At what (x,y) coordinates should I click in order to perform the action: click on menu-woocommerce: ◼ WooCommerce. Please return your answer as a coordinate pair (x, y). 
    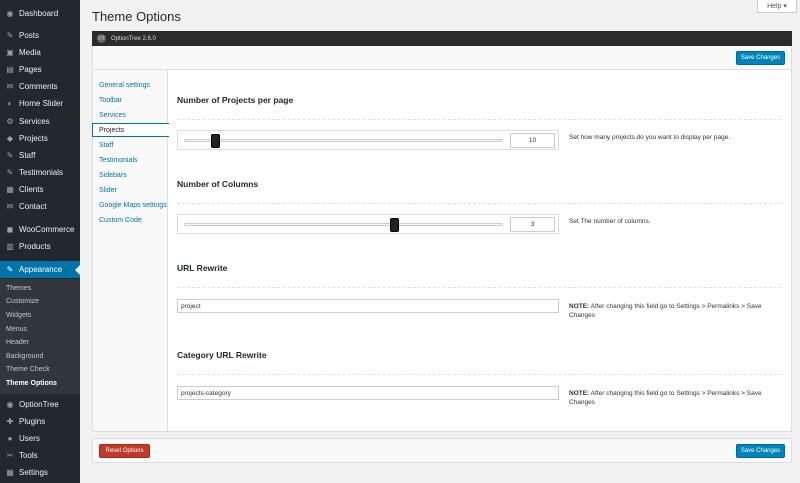
    Looking at the image, I should click on (40, 229).